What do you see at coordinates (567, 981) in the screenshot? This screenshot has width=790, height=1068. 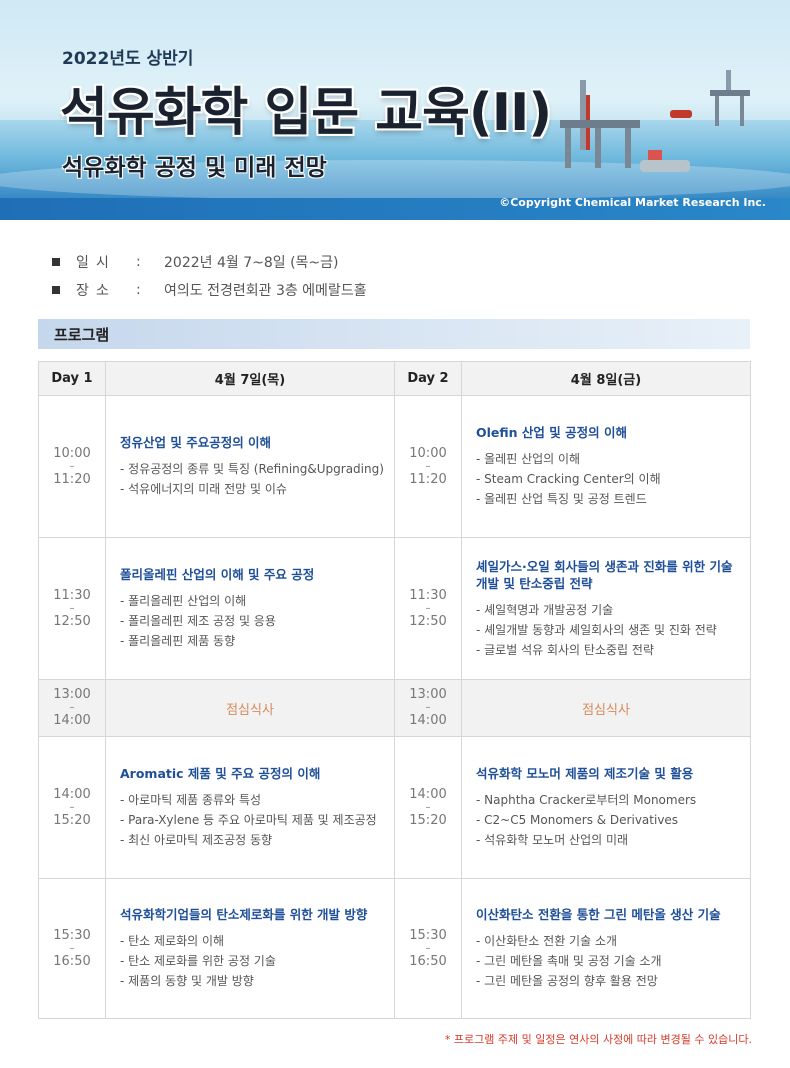 I see `session-item: - 그린 메탄올 공정의 향후 활용 전망` at bounding box center [567, 981].